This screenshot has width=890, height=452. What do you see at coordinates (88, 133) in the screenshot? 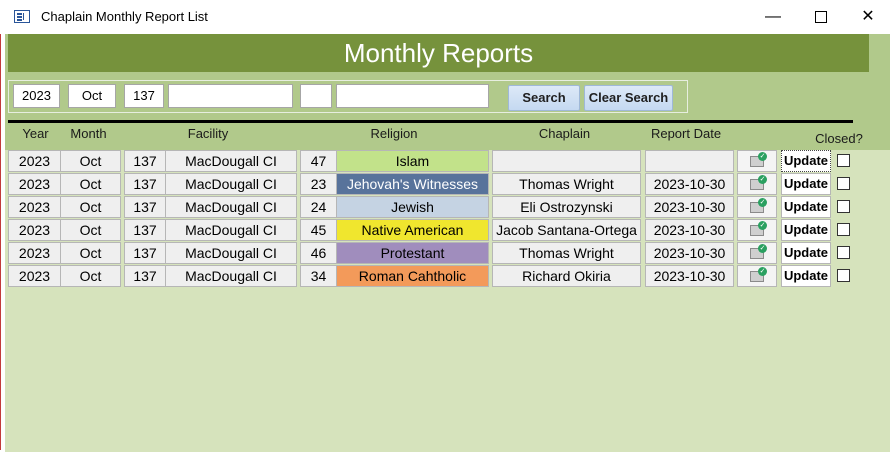
I see `column-header-month: Month` at bounding box center [88, 133].